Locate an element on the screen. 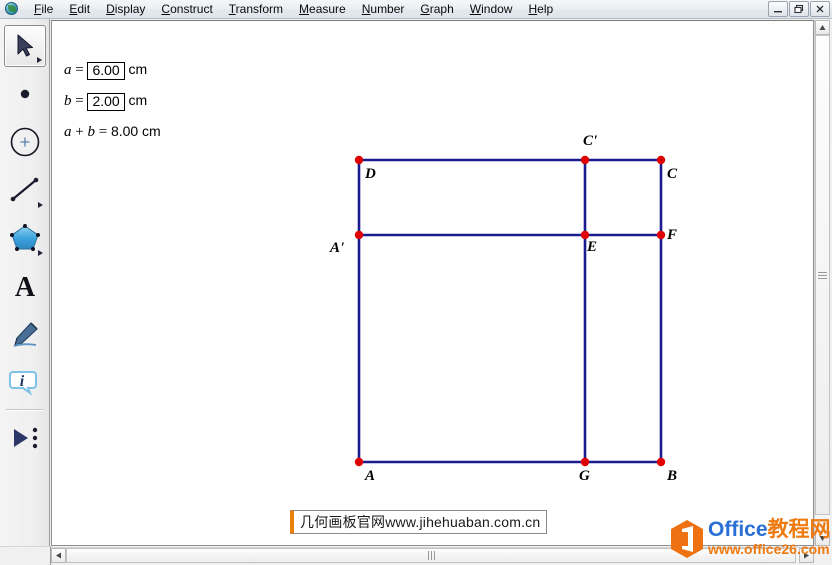  measurement-sum-plus: + is located at coordinates (79, 132).